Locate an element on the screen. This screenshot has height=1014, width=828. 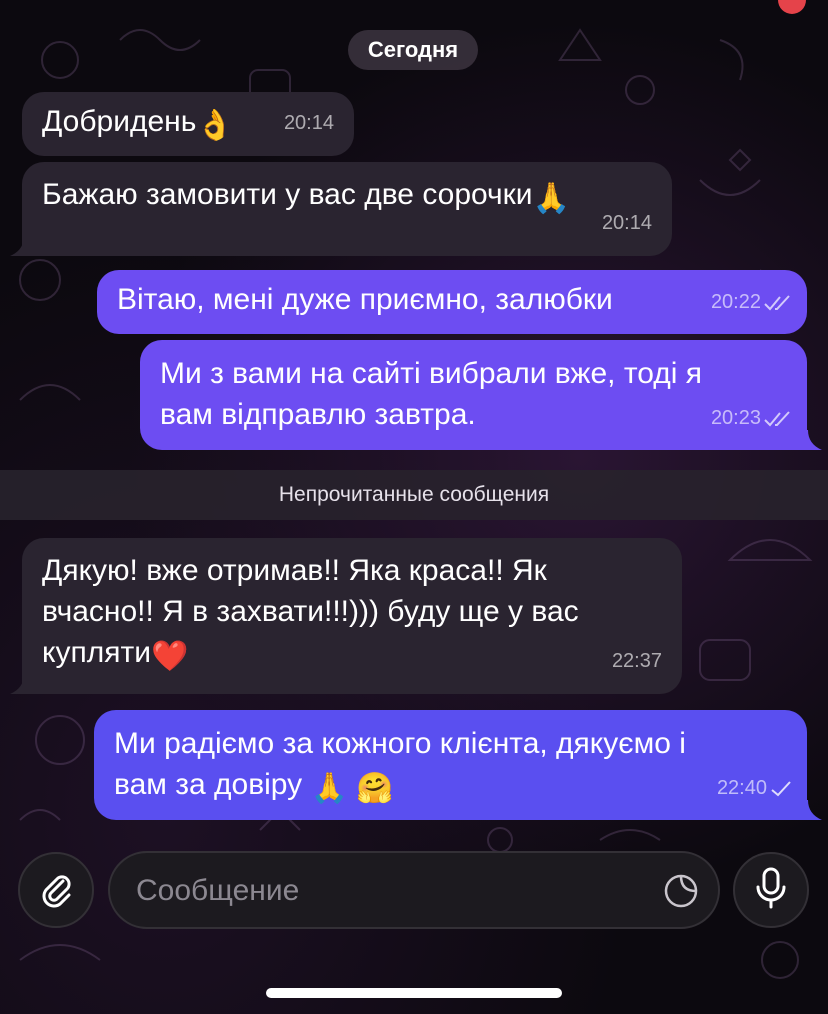
message-text-line: Ми з вами на сайті вибрали вже, тоді я is located at coordinates (431, 373).